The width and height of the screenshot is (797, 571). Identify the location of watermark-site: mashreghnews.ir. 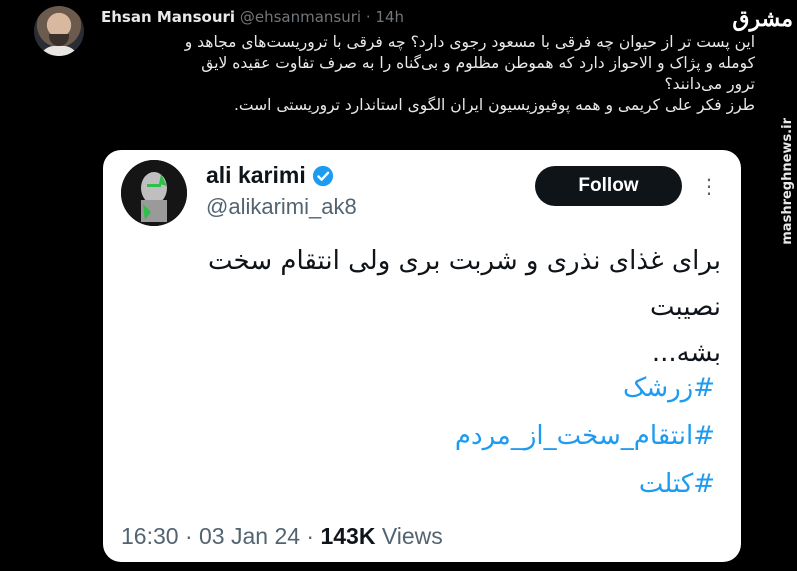
(787, 181).